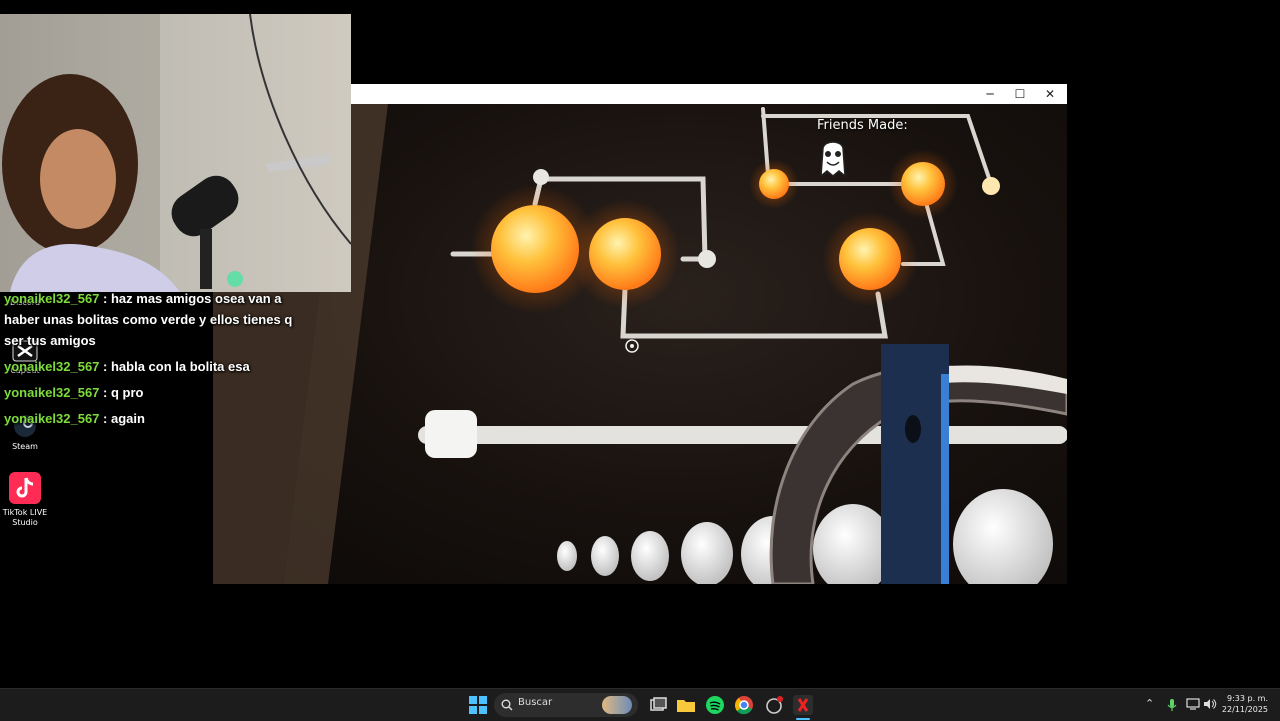 Image resolution: width=1280 pixels, height=721 pixels. I want to click on chat-text: : habla con la bolita esa, so click(176, 366).